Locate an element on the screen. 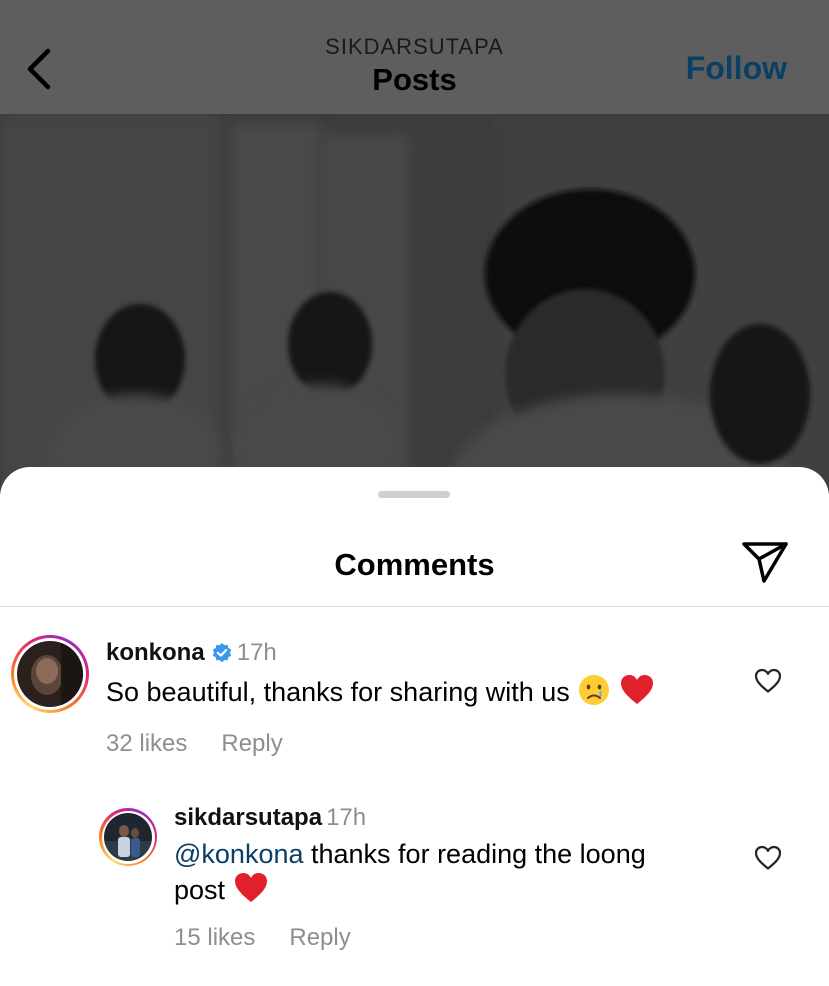 The height and width of the screenshot is (986, 829). sheet-divider is located at coordinates (414, 606).